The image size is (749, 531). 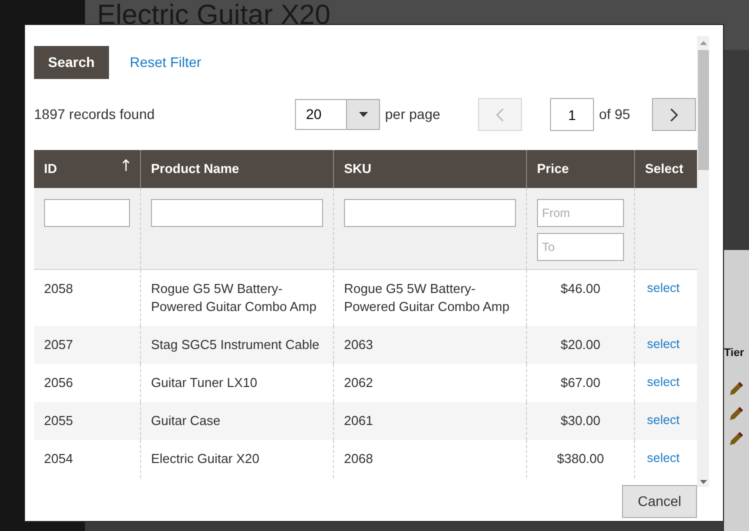 What do you see at coordinates (580, 420) in the screenshot?
I see `table-cell: $30.00` at bounding box center [580, 420].